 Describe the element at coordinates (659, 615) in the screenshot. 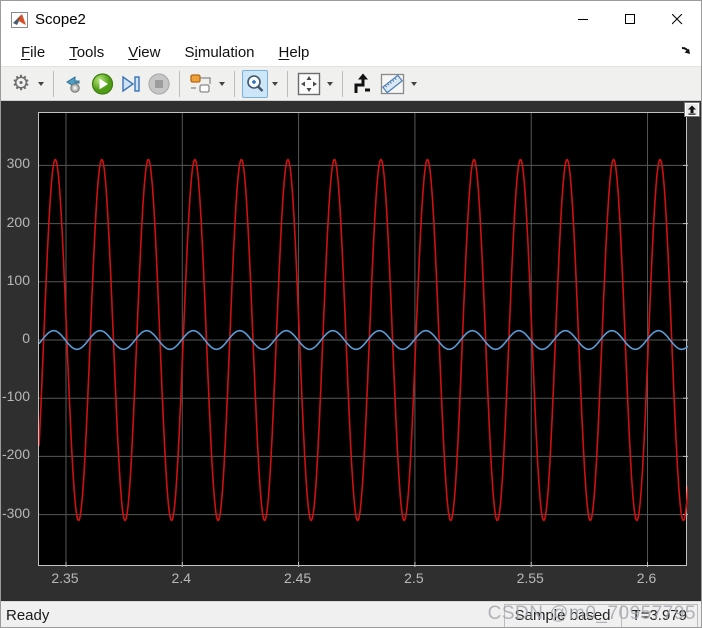

I see `status-sim-time: T=3.979` at that location.